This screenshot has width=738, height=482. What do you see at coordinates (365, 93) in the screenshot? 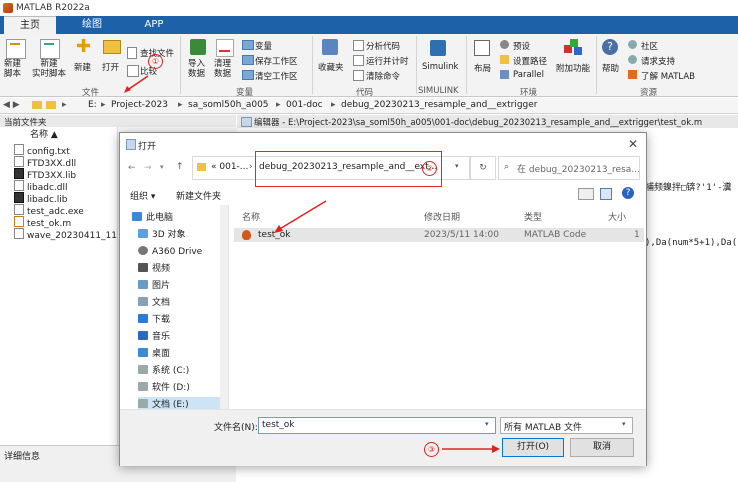
I see `code-group-label: 代码` at bounding box center [365, 93].